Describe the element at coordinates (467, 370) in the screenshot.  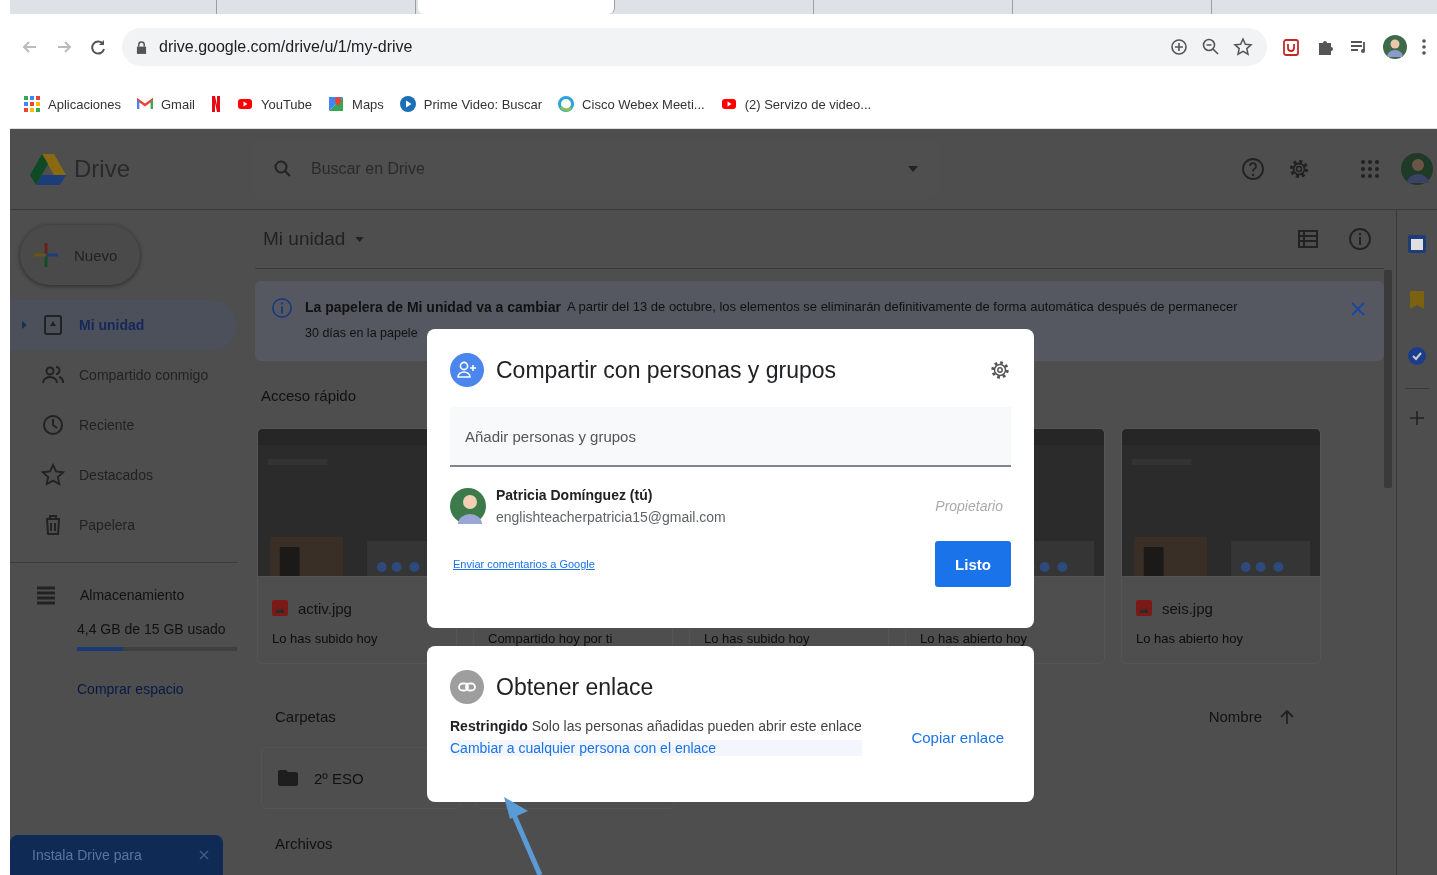
I see `add-person-icon` at that location.